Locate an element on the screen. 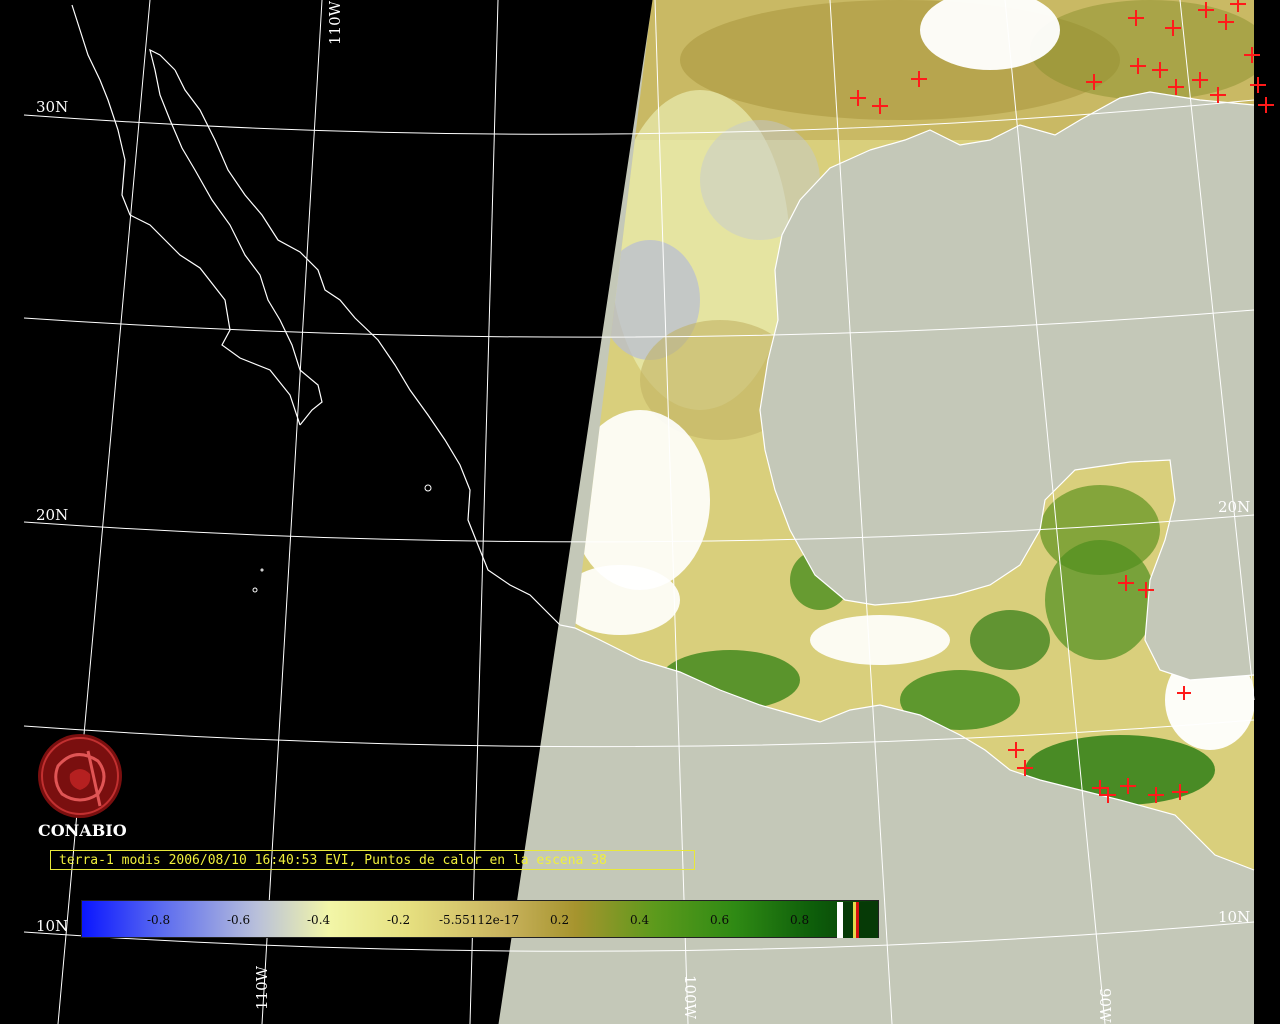 Image resolution: width=1280 pixels, height=1024 pixels. colorbar-tick: -5.55112e-17 is located at coordinates (479, 920).